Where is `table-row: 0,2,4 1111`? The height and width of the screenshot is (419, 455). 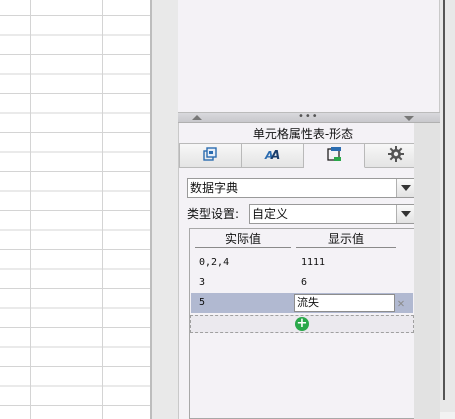
table-row: 0,2,4 1111 is located at coordinates (302, 263).